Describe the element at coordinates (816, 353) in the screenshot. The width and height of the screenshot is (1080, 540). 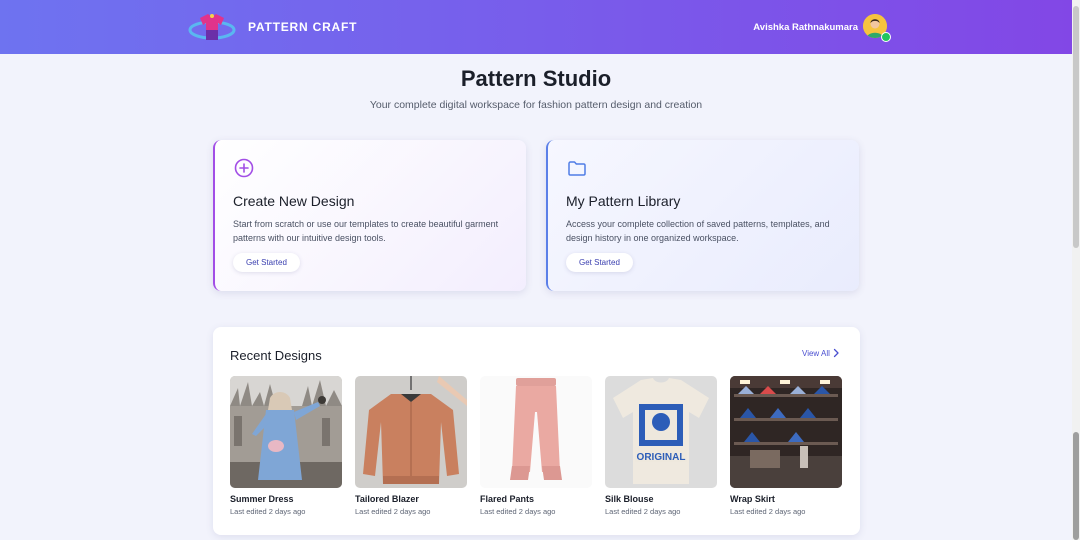
I see `view-all-link: View All` at that location.